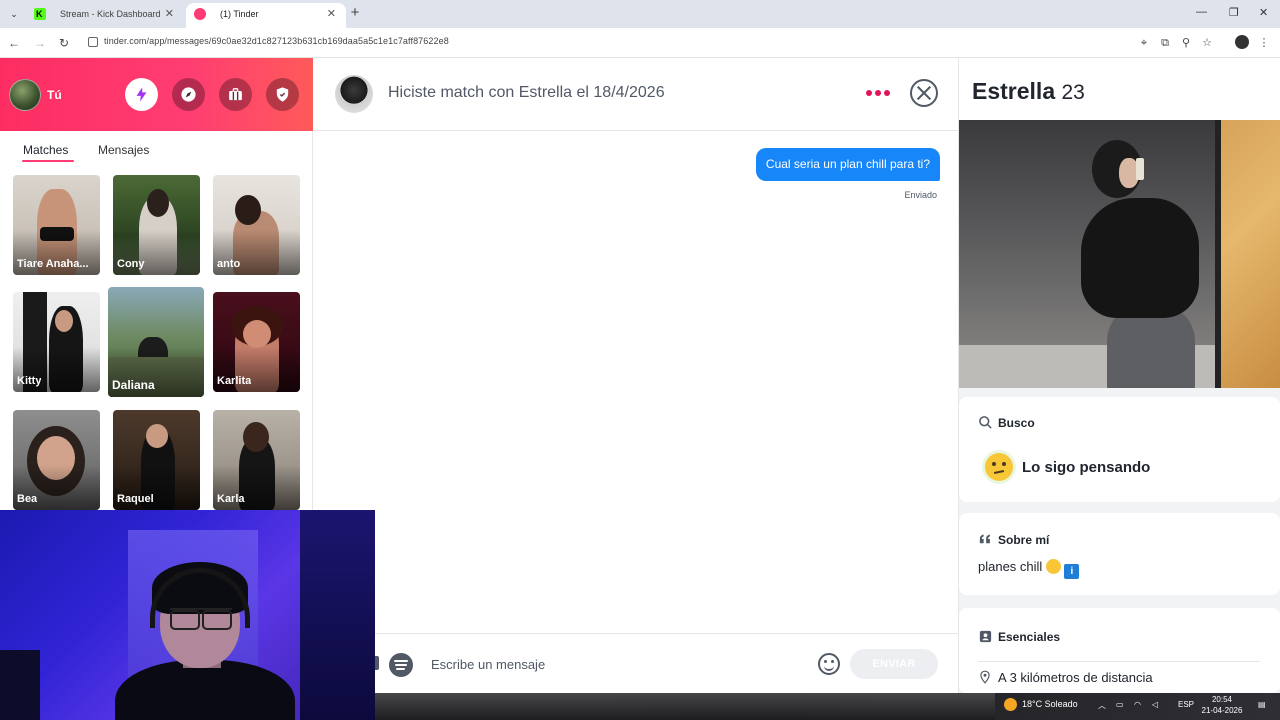  Describe the element at coordinates (1222, 710) in the screenshot. I see `clock-date: 21-04-2026` at that location.